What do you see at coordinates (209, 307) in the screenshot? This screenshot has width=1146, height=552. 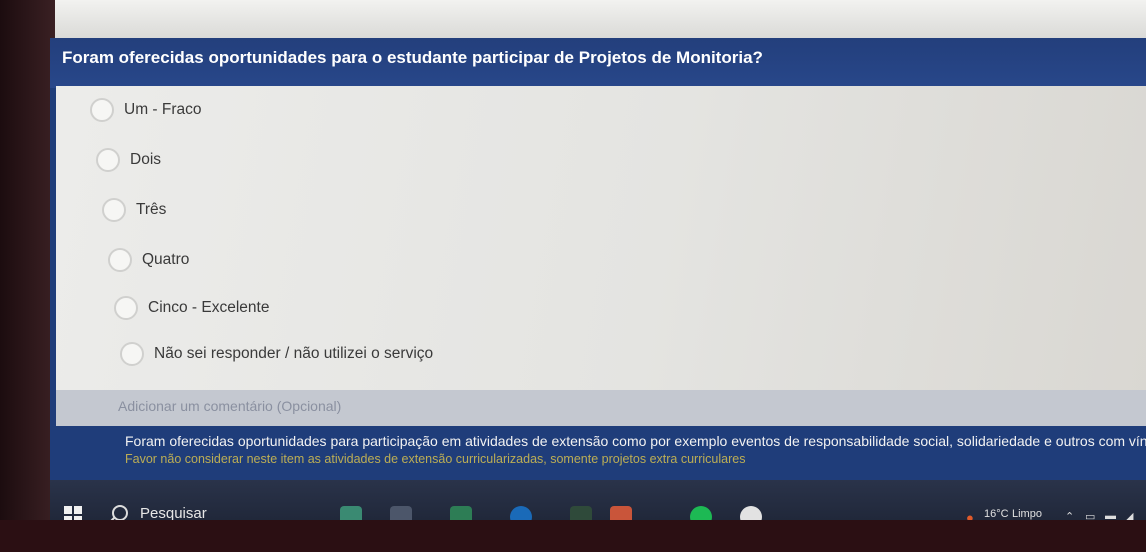 I see `option-label: Cinco - Excelente` at bounding box center [209, 307].